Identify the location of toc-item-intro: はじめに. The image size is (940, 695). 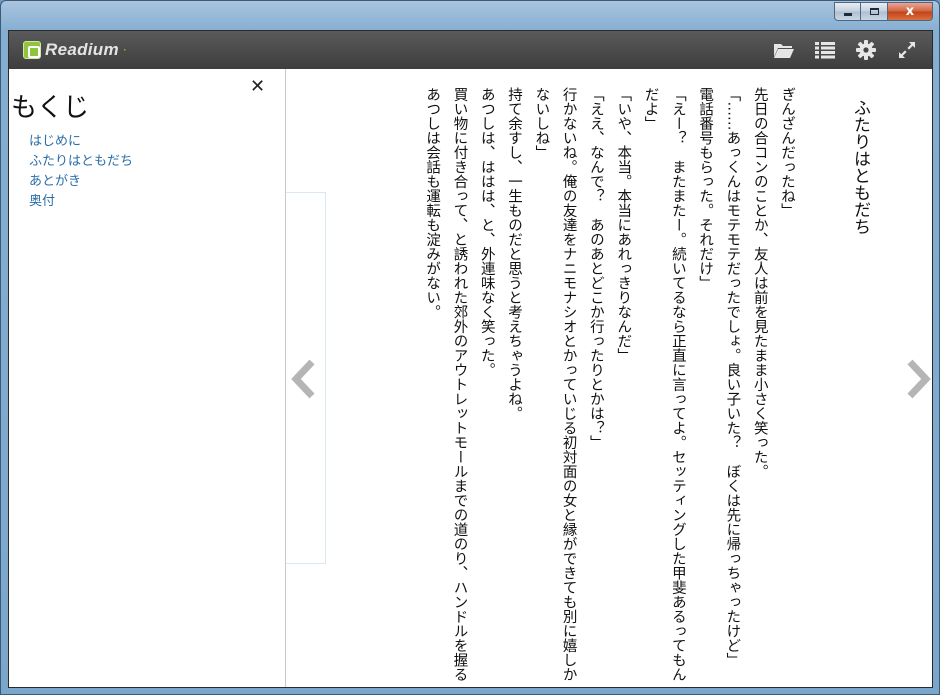
(81, 142).